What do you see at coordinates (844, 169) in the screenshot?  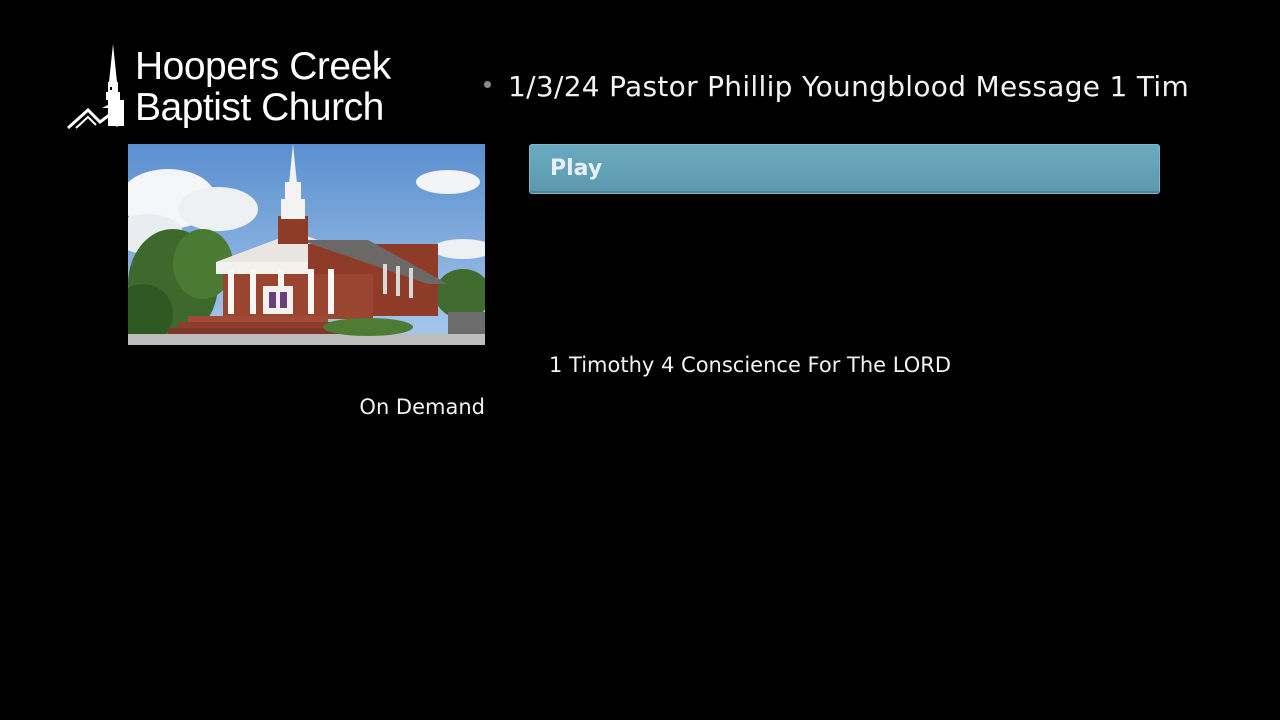 I see `play-button: Play` at bounding box center [844, 169].